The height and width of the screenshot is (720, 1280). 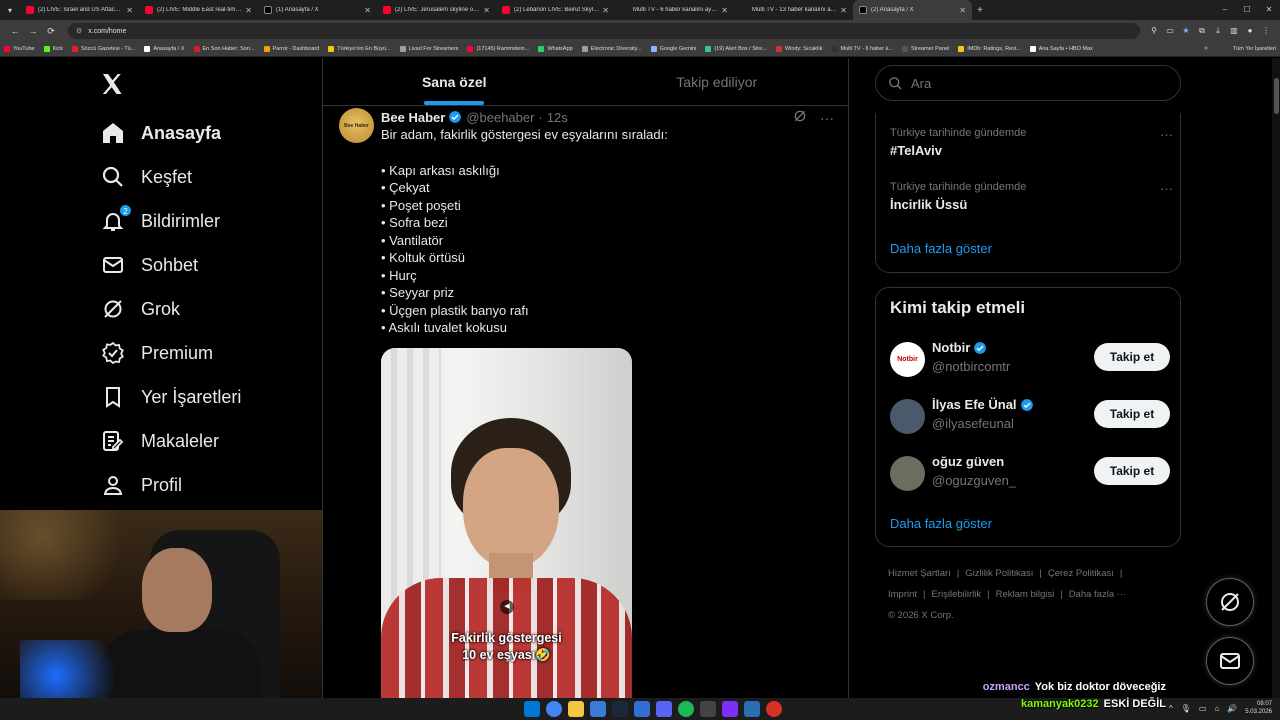 I want to click on tweet-video: ◀ Fakirlik göstergesi 10 ev eşyası🤣, so click(x=506, y=523).